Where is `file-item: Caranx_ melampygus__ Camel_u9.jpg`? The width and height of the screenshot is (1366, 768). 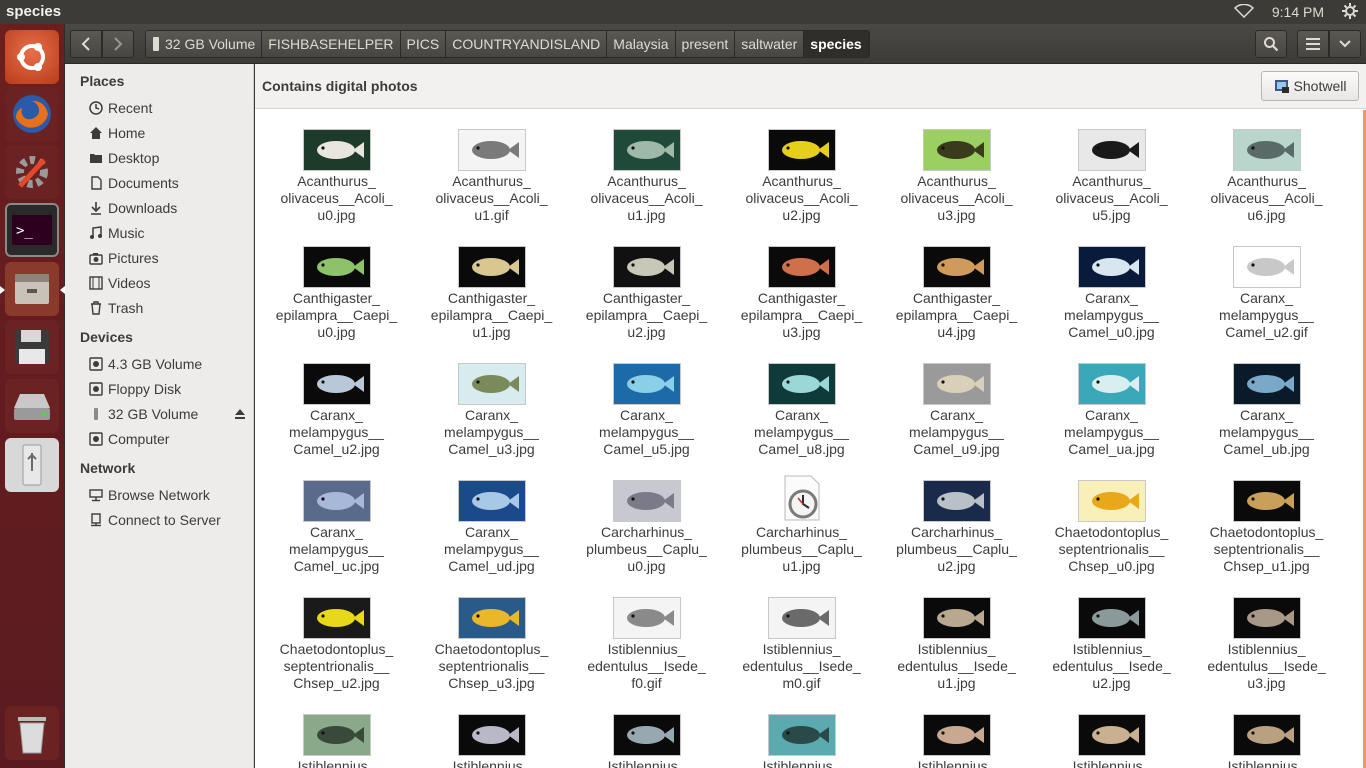 file-item: Caranx_ melampygus__ Camel_u9.jpg is located at coordinates (956, 404).